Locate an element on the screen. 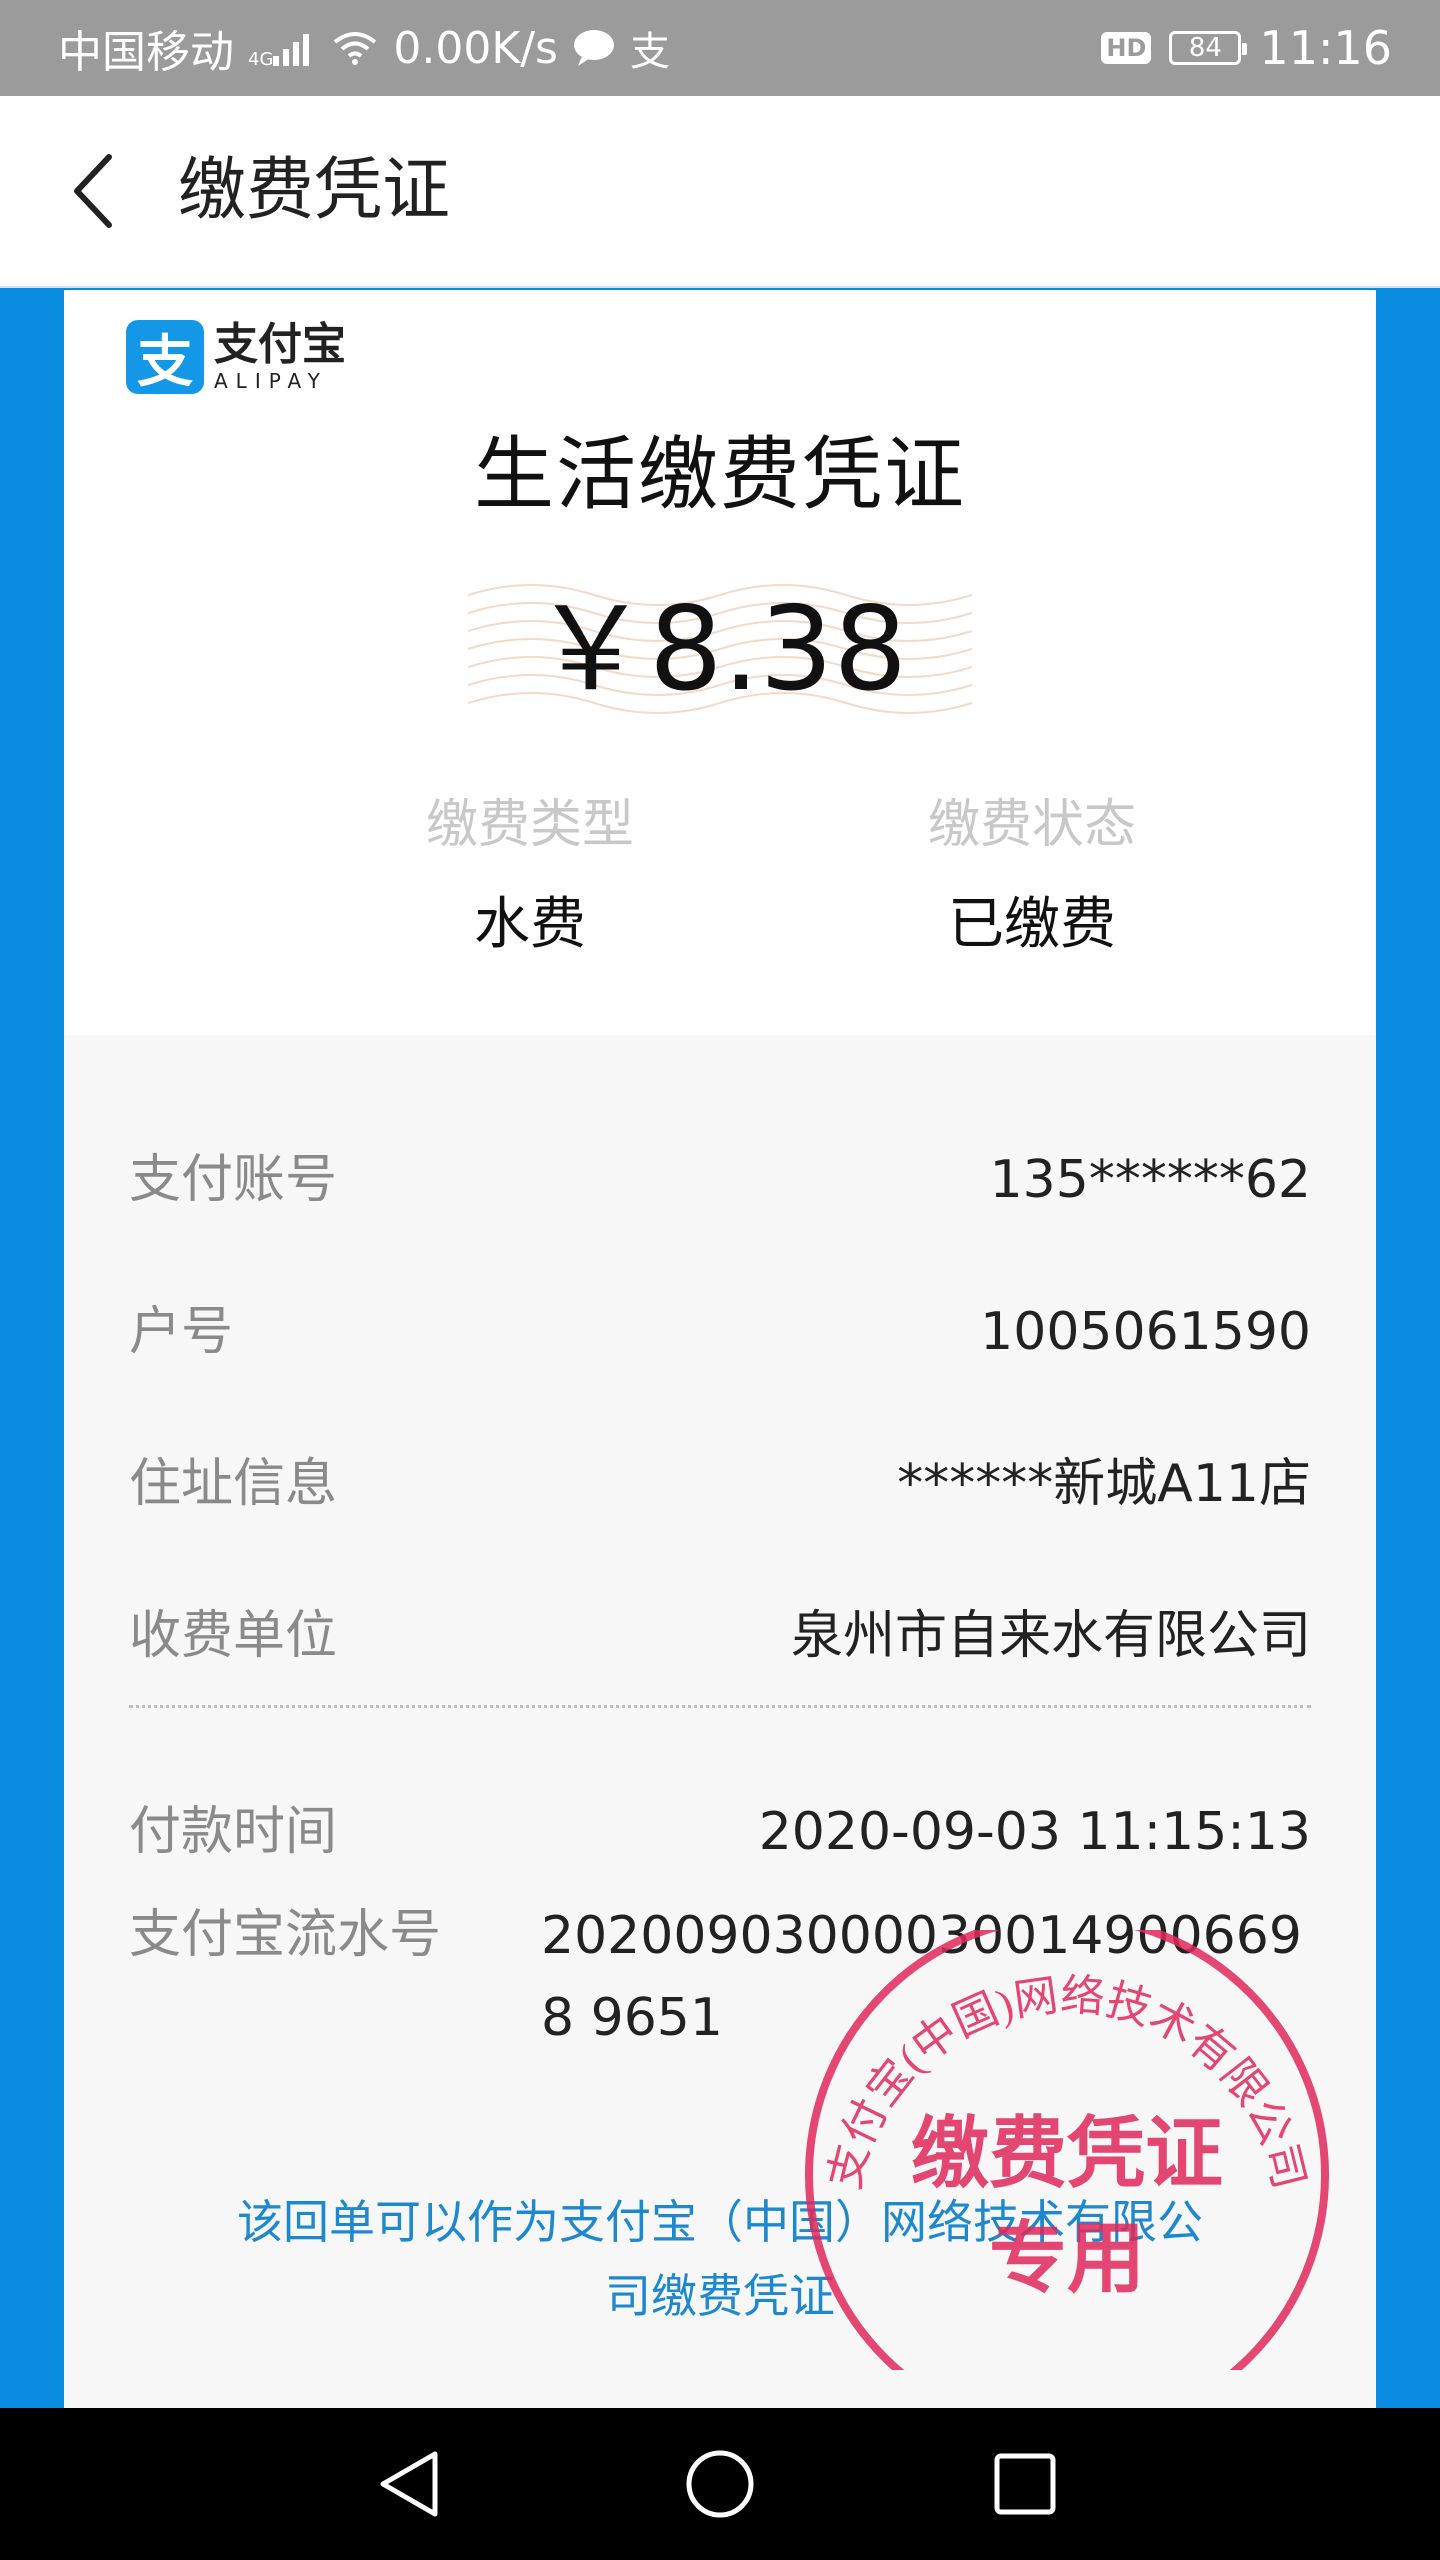 The image size is (1440, 2560). serial-label: 支付宝流水号 is located at coordinates (285, 1935).